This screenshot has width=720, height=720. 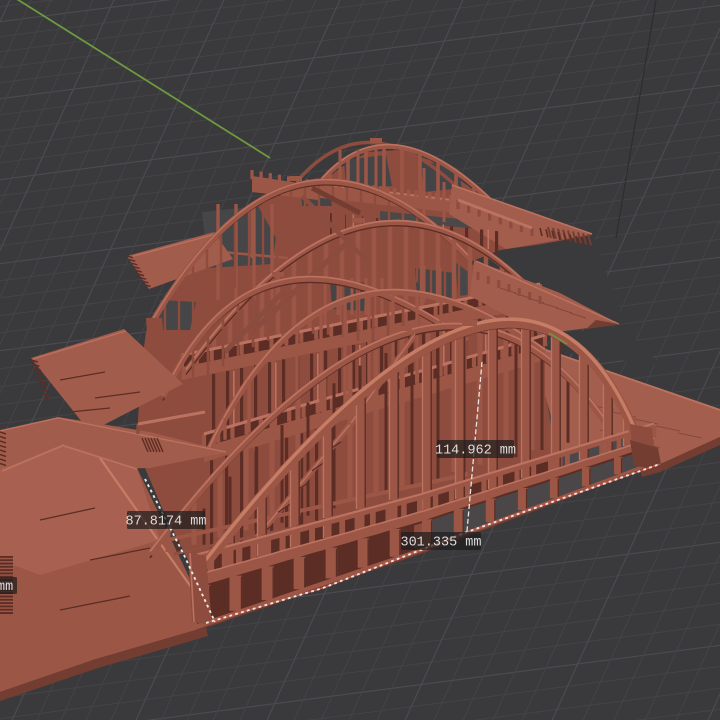 What do you see at coordinates (165, 522) in the screenshot?
I see `svg-text: 87.8174 mm` at bounding box center [165, 522].